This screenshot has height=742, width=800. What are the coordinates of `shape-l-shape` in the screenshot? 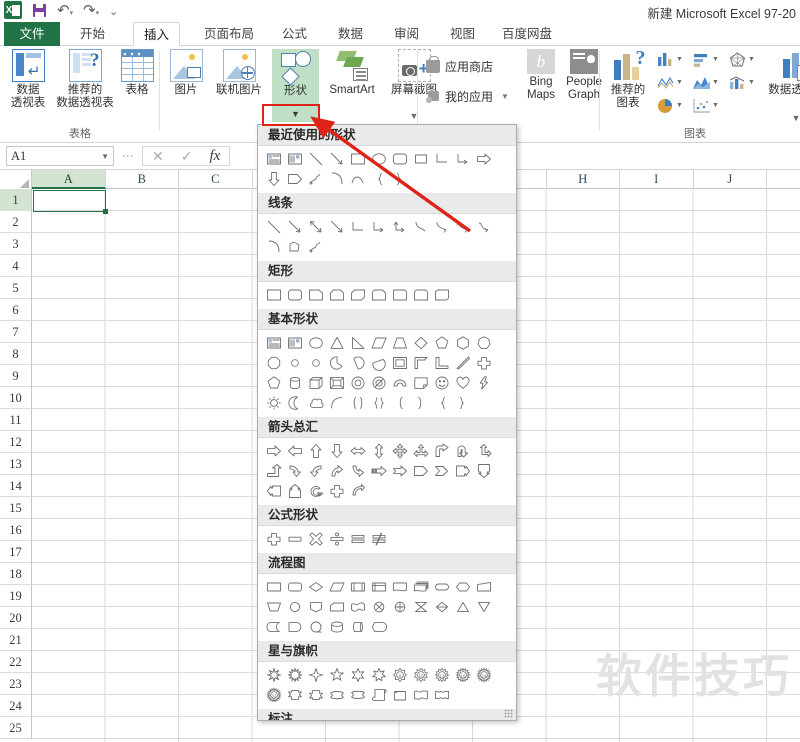 It's located at (441, 363).